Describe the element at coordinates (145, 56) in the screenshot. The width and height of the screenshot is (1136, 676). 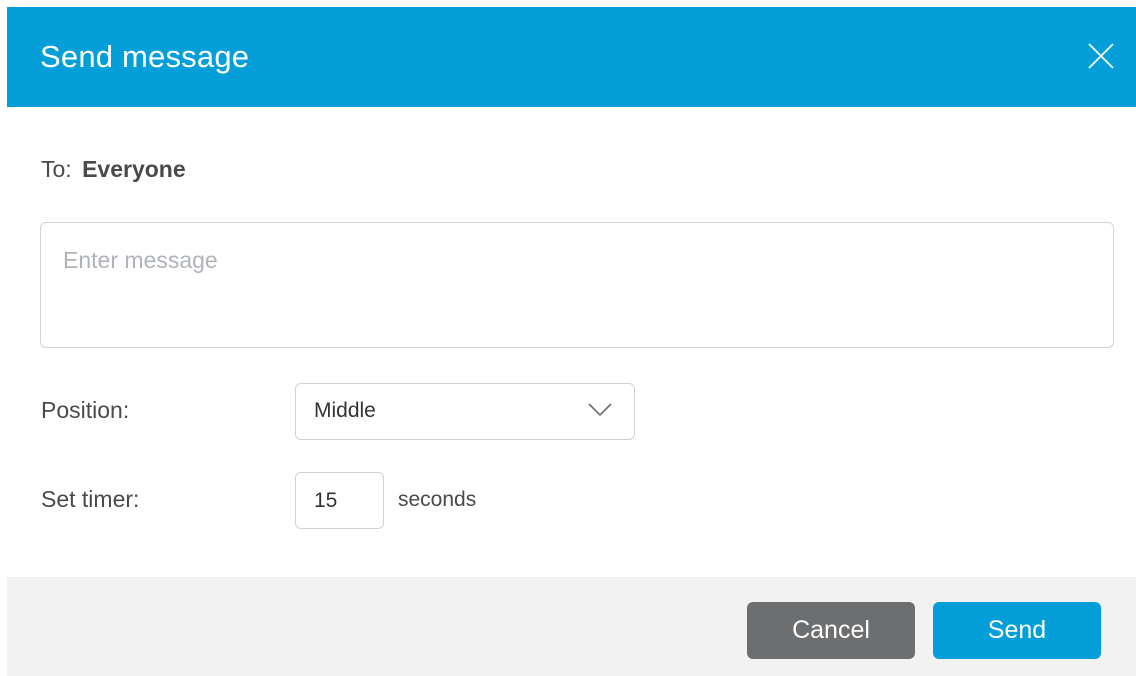
I see `dialog-title: Send message` at that location.